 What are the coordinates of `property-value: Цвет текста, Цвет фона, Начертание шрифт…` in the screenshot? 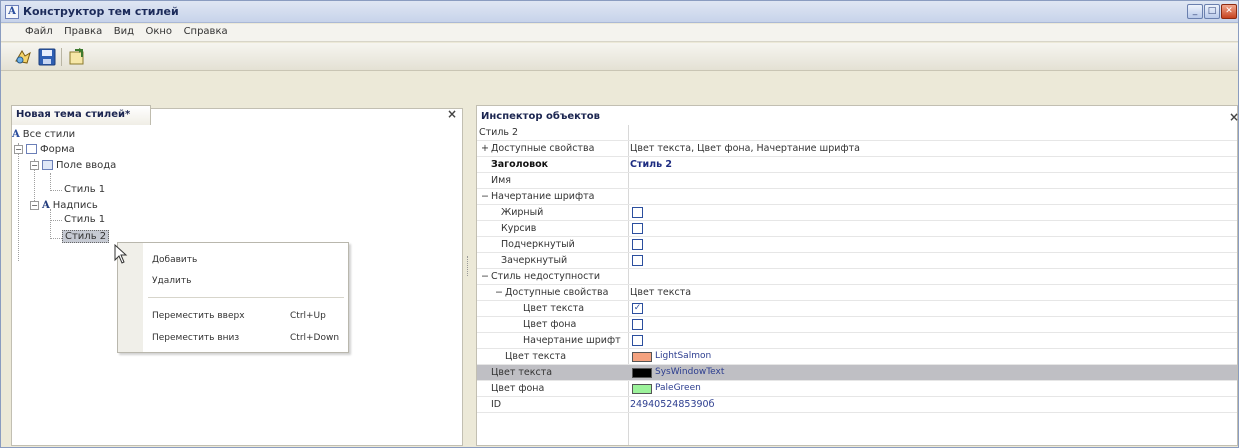 It's located at (745, 148).